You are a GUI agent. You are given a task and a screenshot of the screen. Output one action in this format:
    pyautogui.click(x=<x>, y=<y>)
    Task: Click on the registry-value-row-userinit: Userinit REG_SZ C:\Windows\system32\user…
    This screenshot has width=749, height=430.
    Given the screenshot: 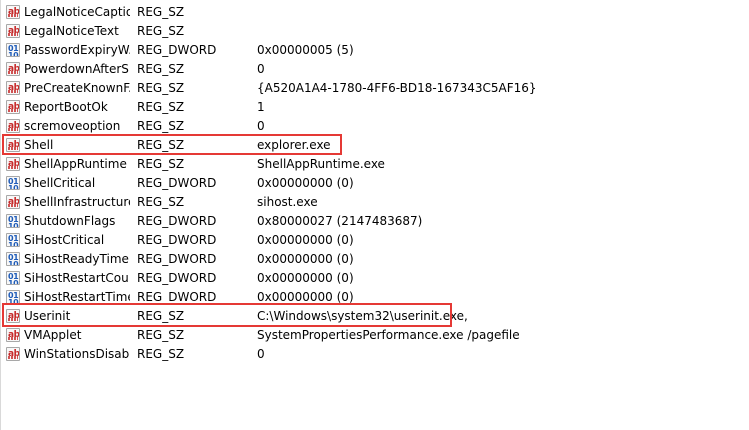 What is the action you would take?
    pyautogui.click(x=374, y=316)
    